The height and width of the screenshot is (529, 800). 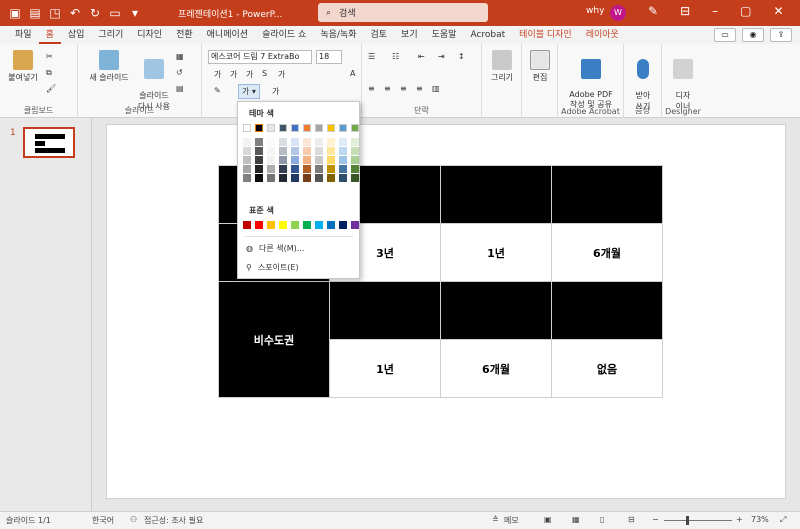 What do you see at coordinates (272, 267) in the screenshot?
I see `eyedropper-item: ⚲ 스포이트(E)` at bounding box center [272, 267].